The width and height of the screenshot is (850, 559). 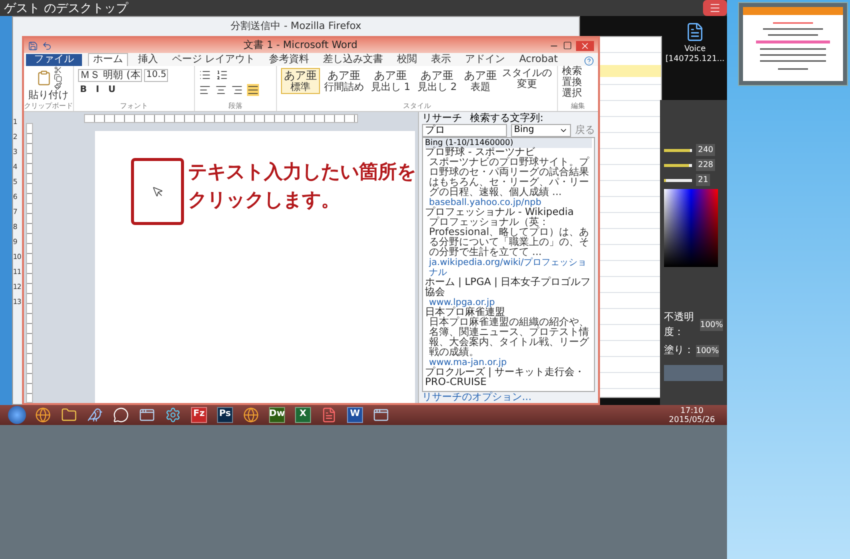 I want to click on menu-icon, so click(x=715, y=8).